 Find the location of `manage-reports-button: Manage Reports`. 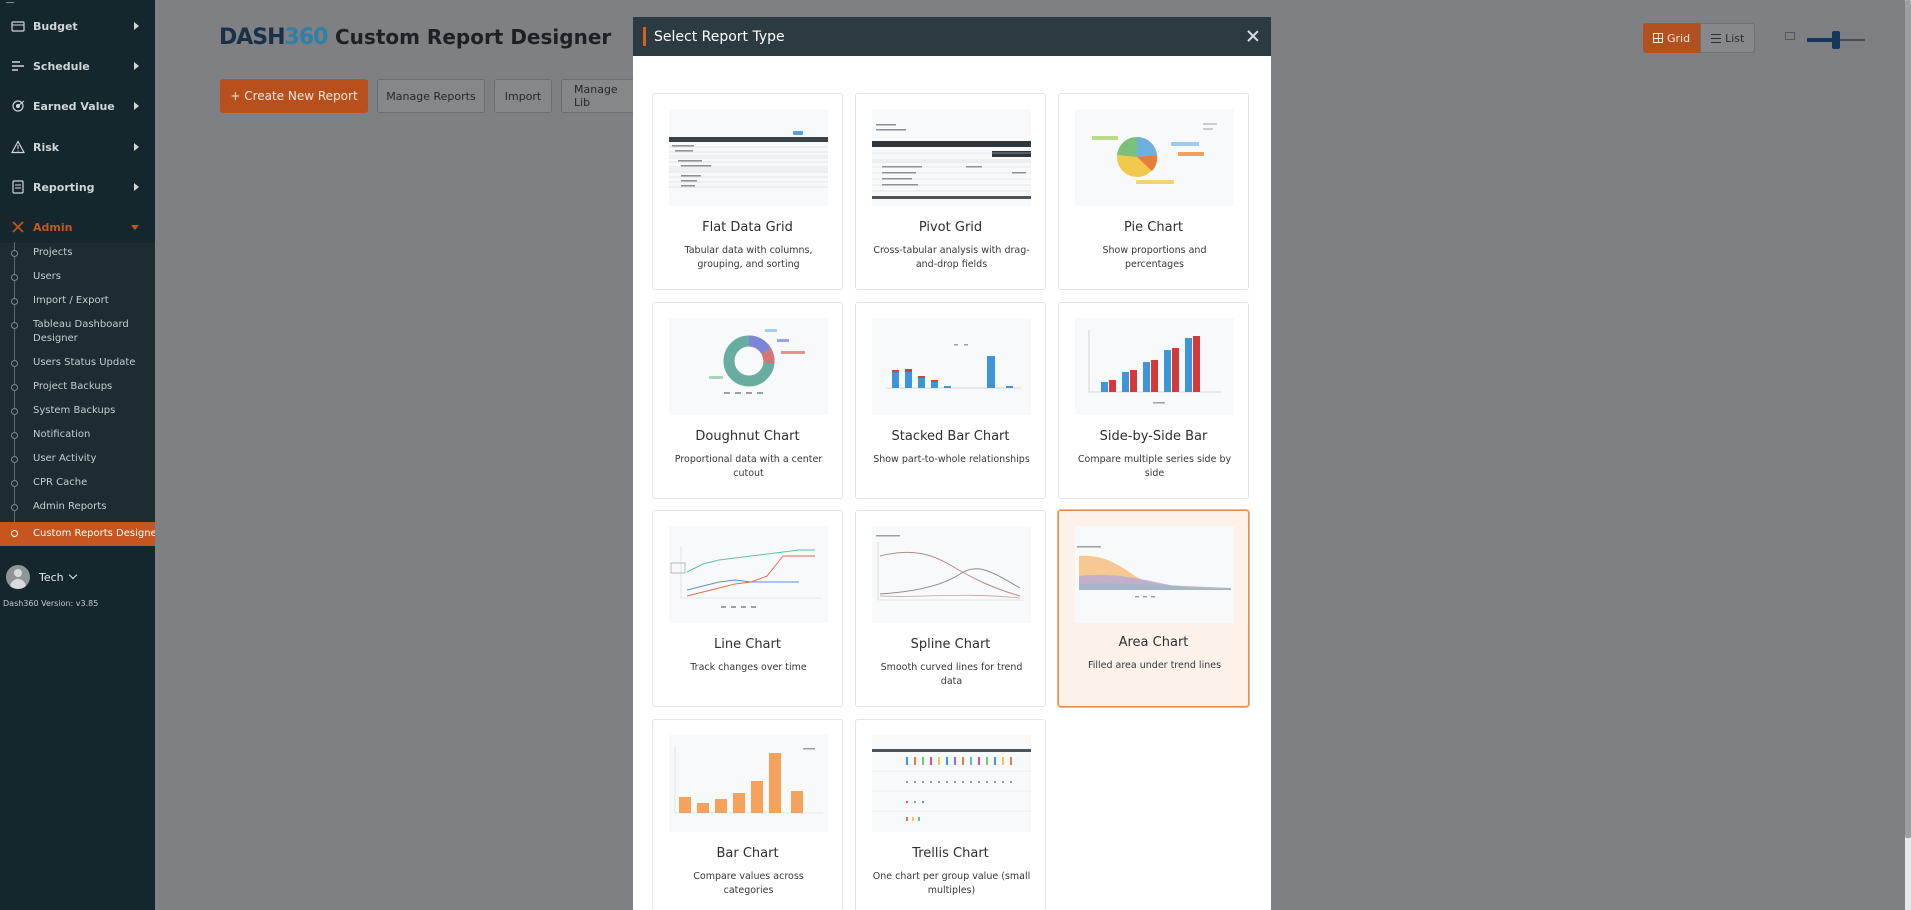

manage-reports-button: Manage Reports is located at coordinates (431, 96).